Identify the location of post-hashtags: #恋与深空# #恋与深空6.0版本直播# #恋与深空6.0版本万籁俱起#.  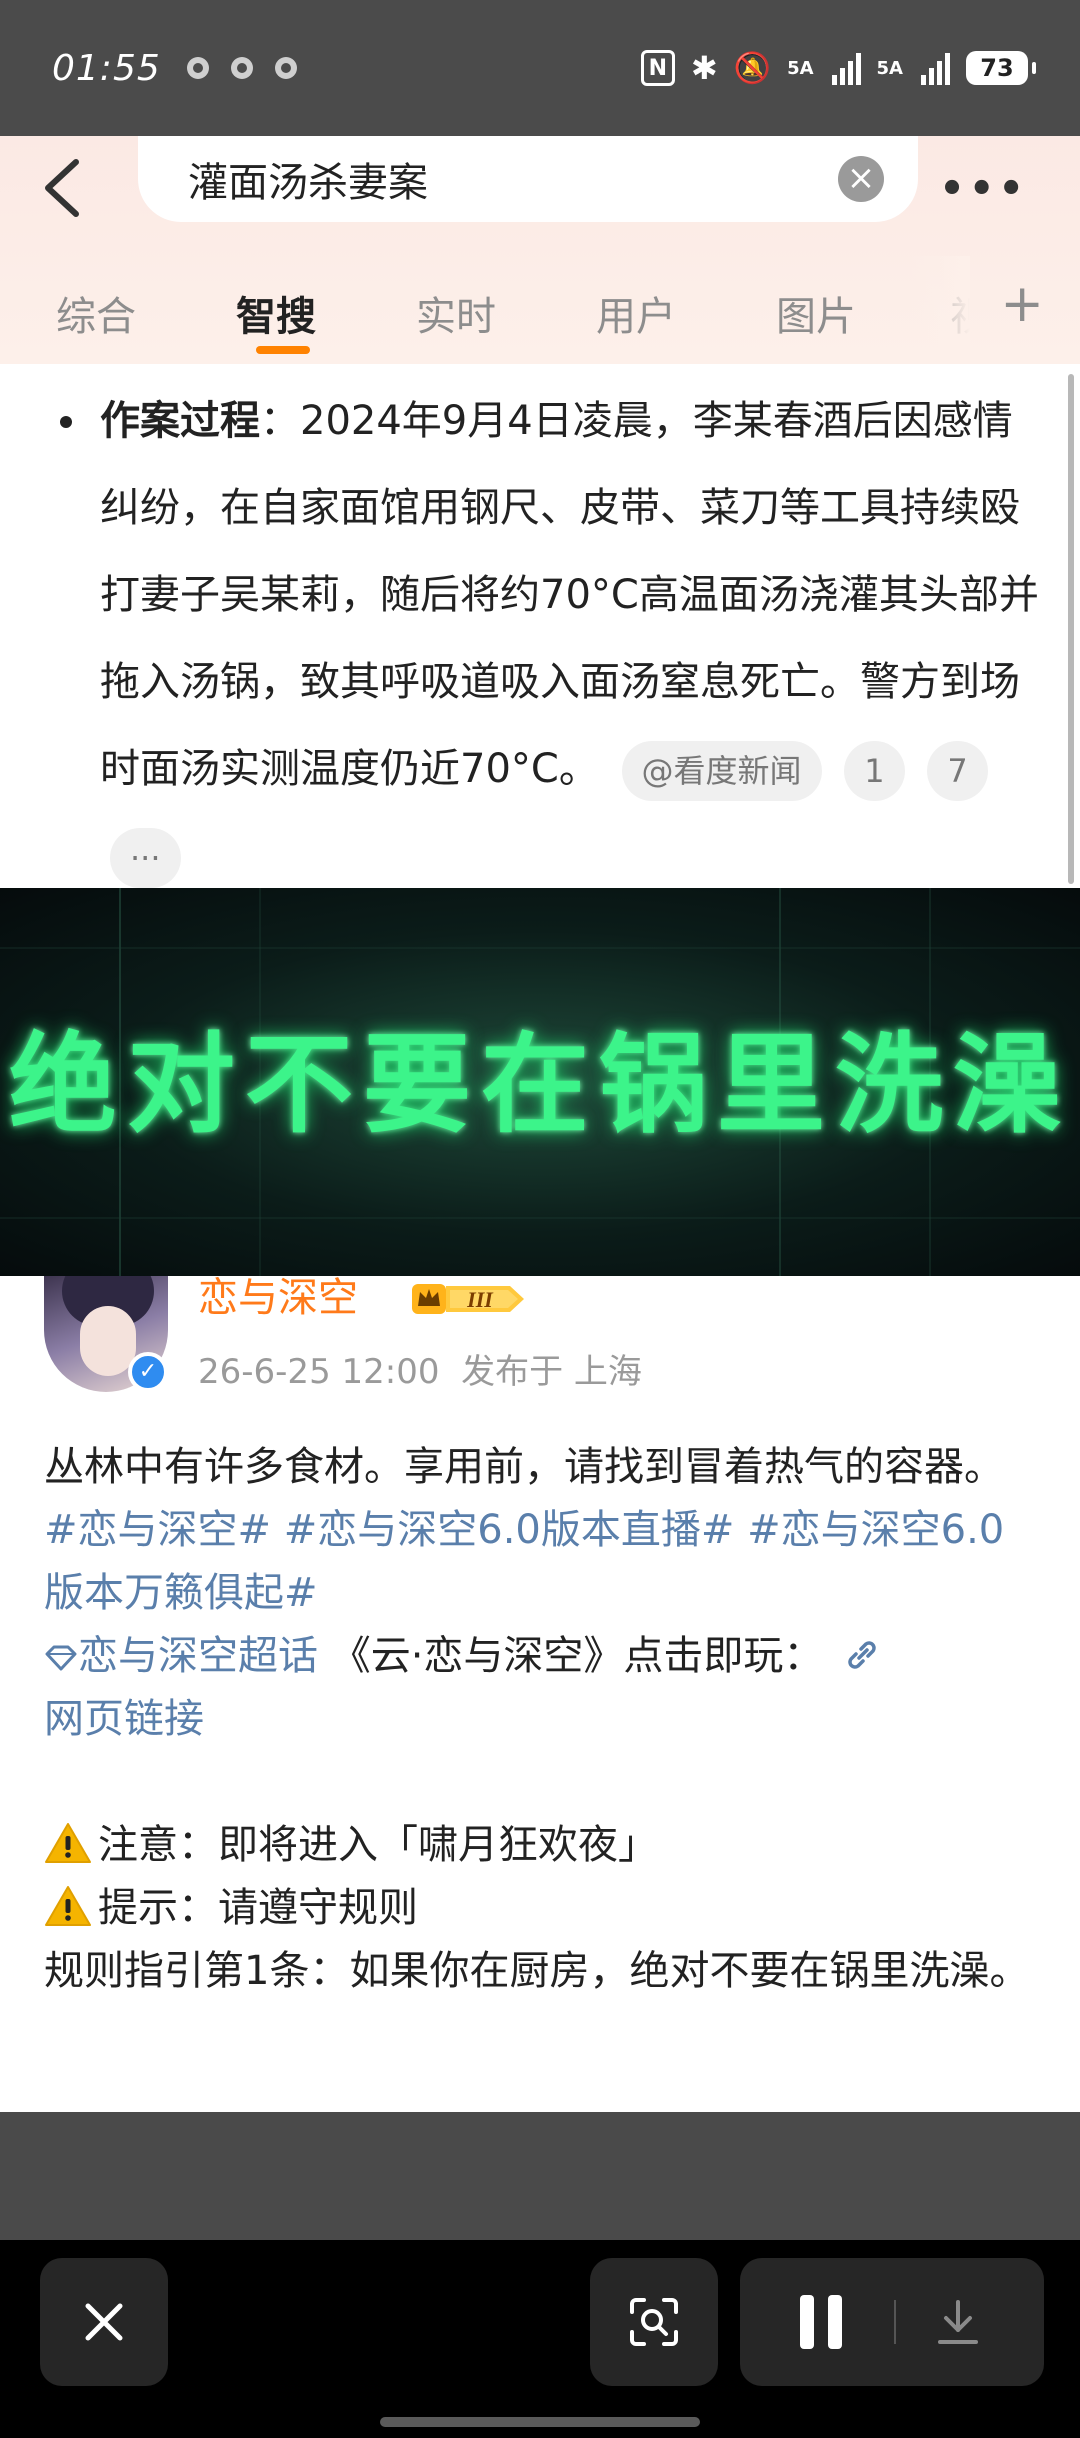
(544, 1562).